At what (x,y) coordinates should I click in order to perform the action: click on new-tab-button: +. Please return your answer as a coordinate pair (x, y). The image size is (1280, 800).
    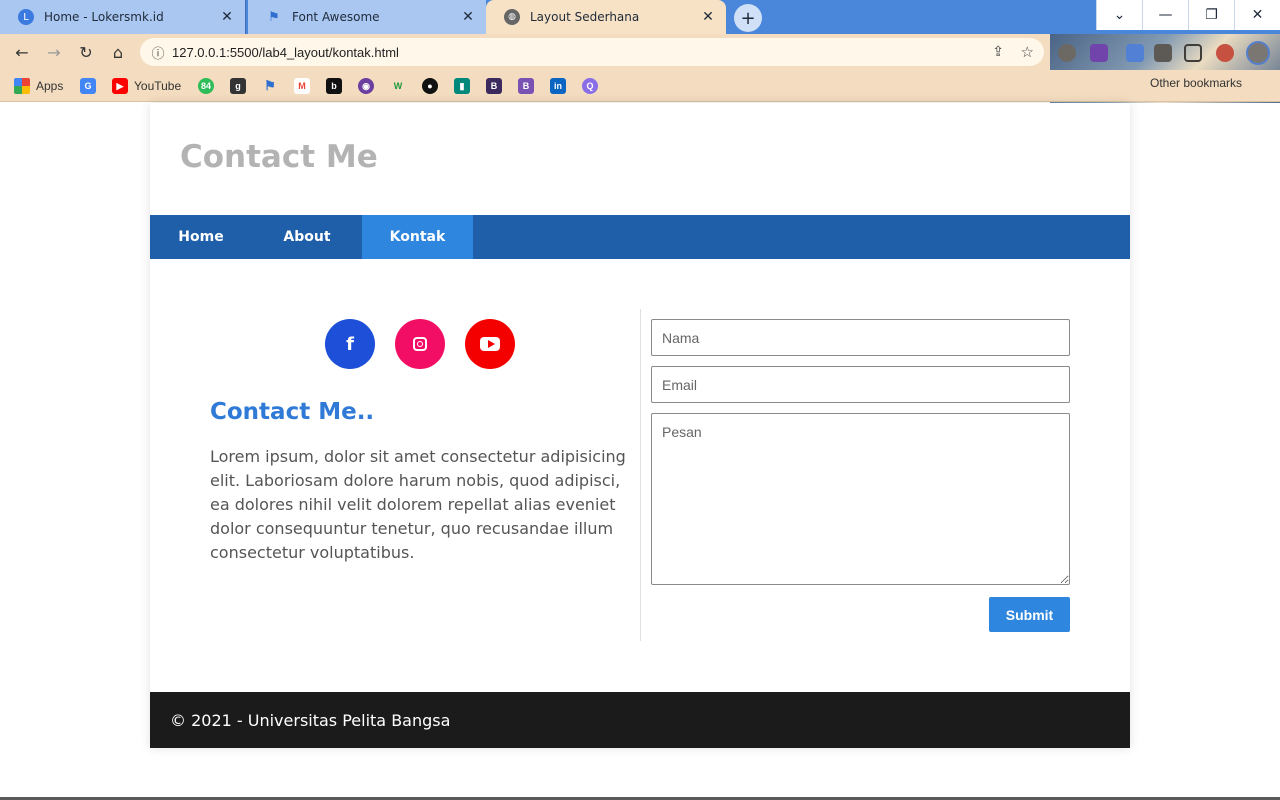
    Looking at the image, I should click on (748, 18).